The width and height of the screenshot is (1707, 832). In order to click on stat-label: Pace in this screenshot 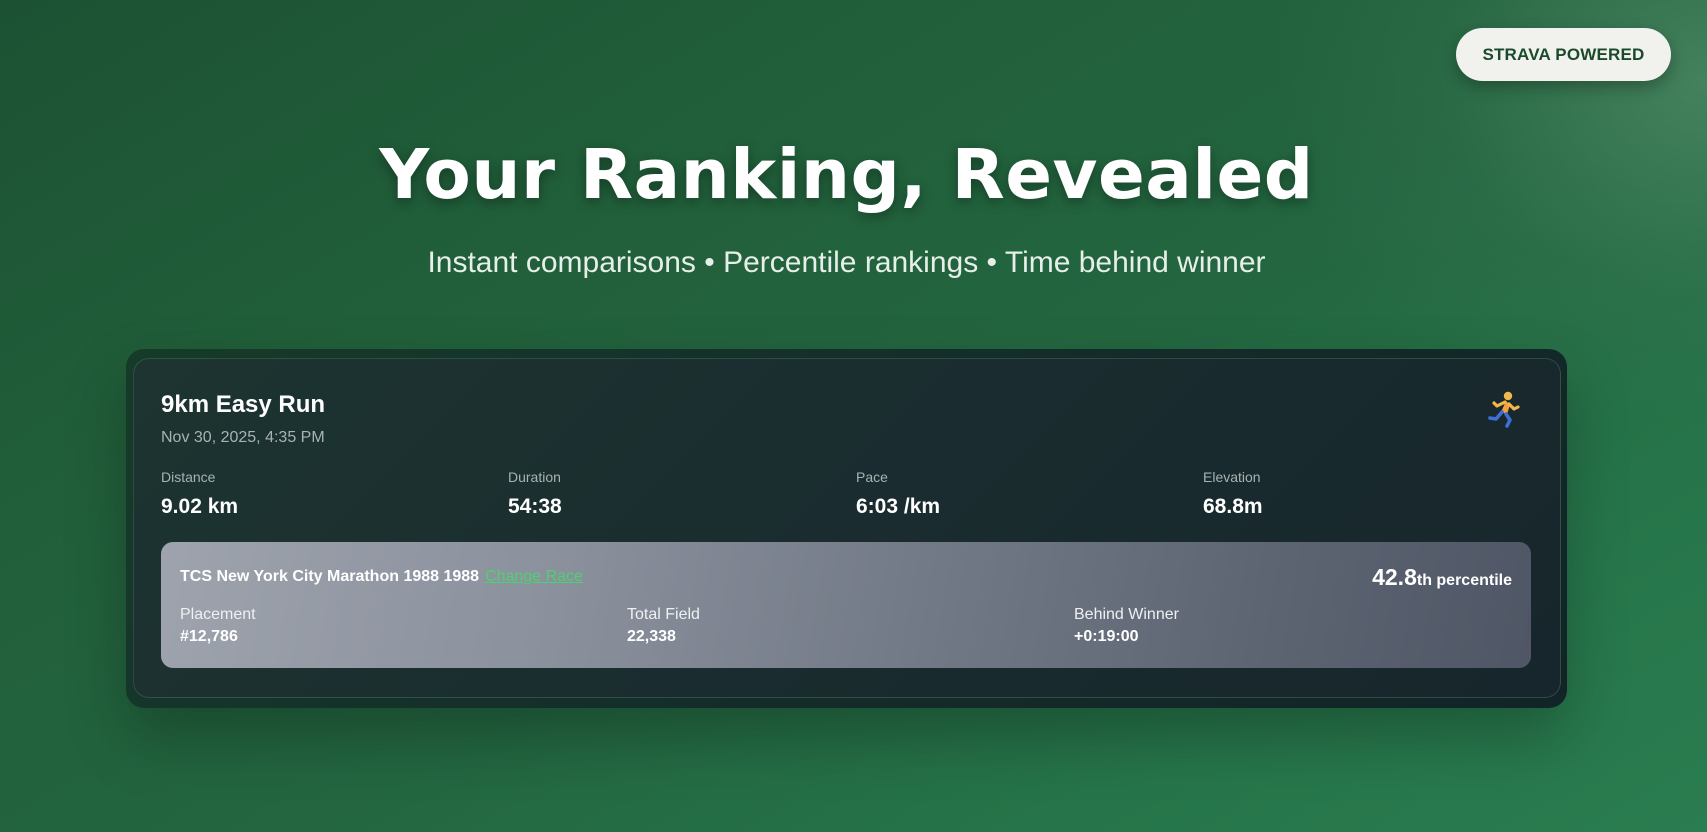, I will do `click(872, 477)`.